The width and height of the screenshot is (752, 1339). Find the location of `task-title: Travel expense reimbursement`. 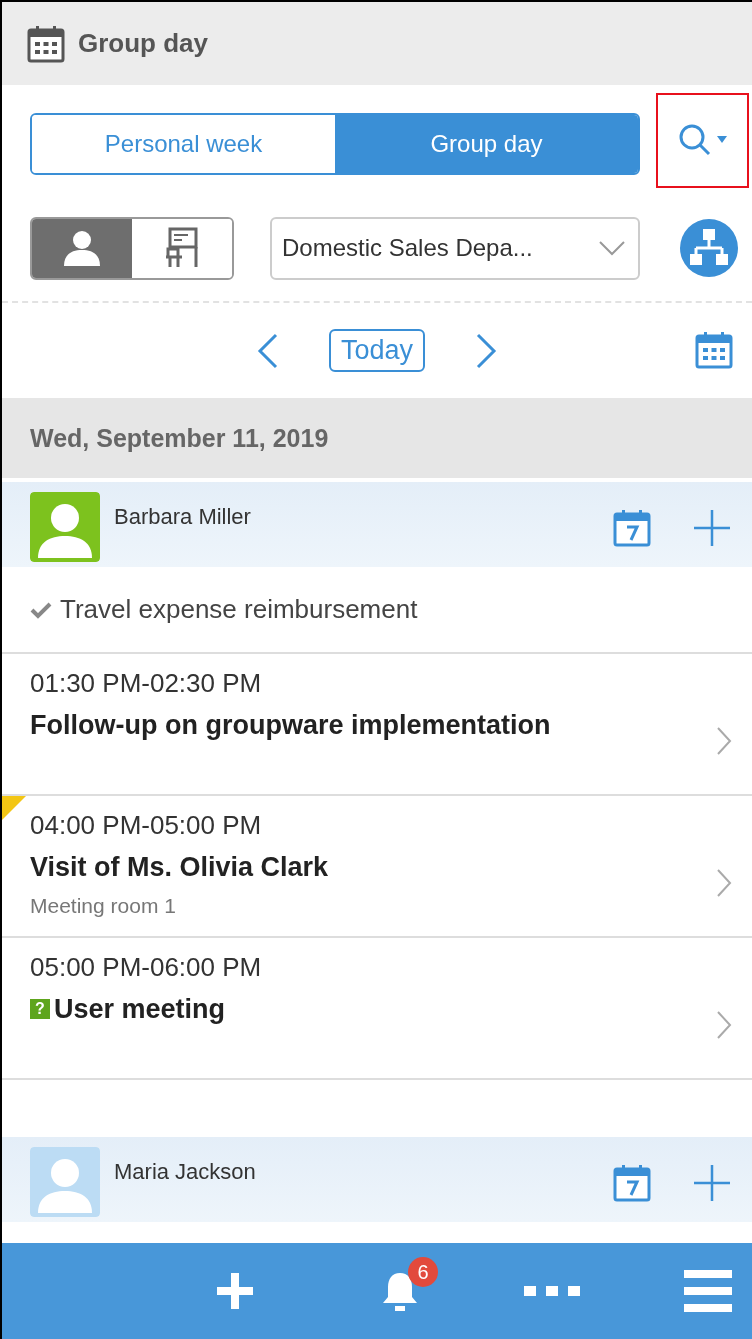

task-title: Travel expense reimbursement is located at coordinates (239, 609).